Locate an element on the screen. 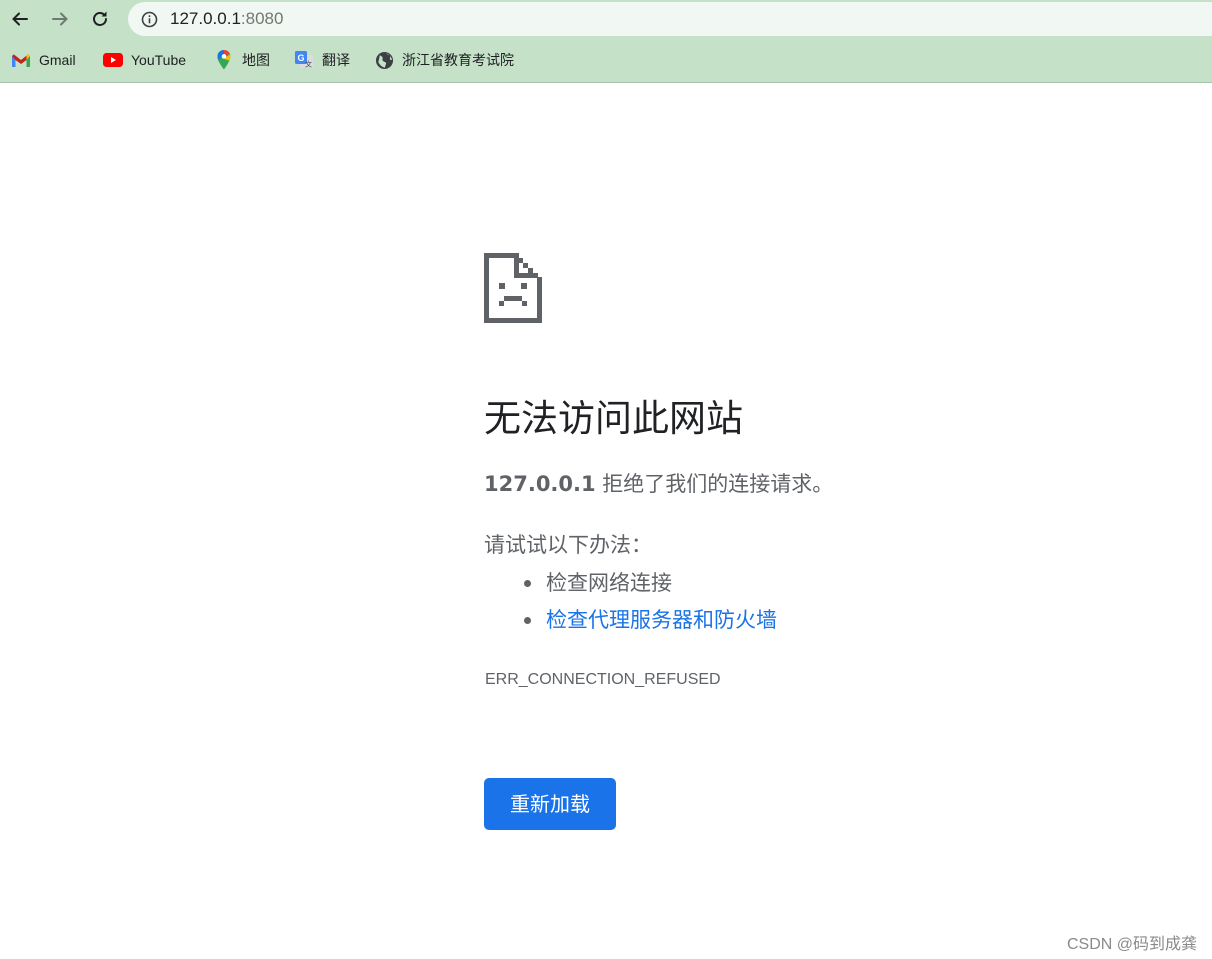  sad-page-icon is located at coordinates (513, 288).